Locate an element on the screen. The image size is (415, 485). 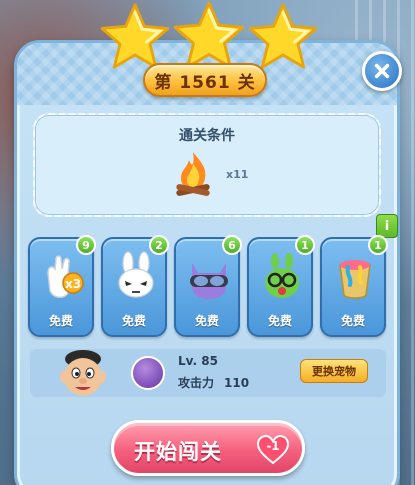
booster-count-badge: 6 is located at coordinates (232, 245).